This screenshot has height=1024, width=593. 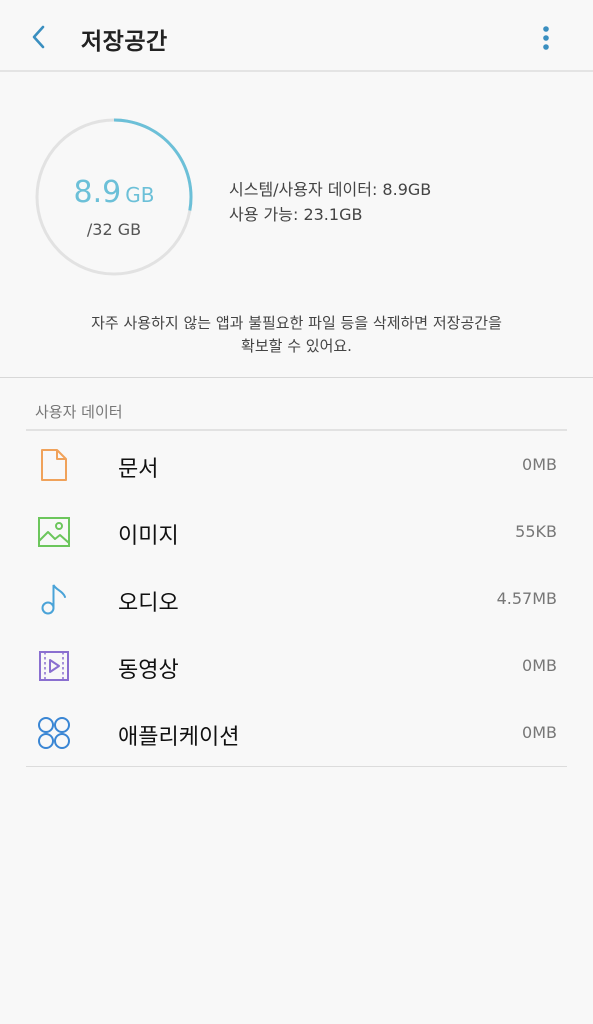 What do you see at coordinates (296, 346) in the screenshot?
I see `tip-line-2: 확보할 수 있어요.` at bounding box center [296, 346].